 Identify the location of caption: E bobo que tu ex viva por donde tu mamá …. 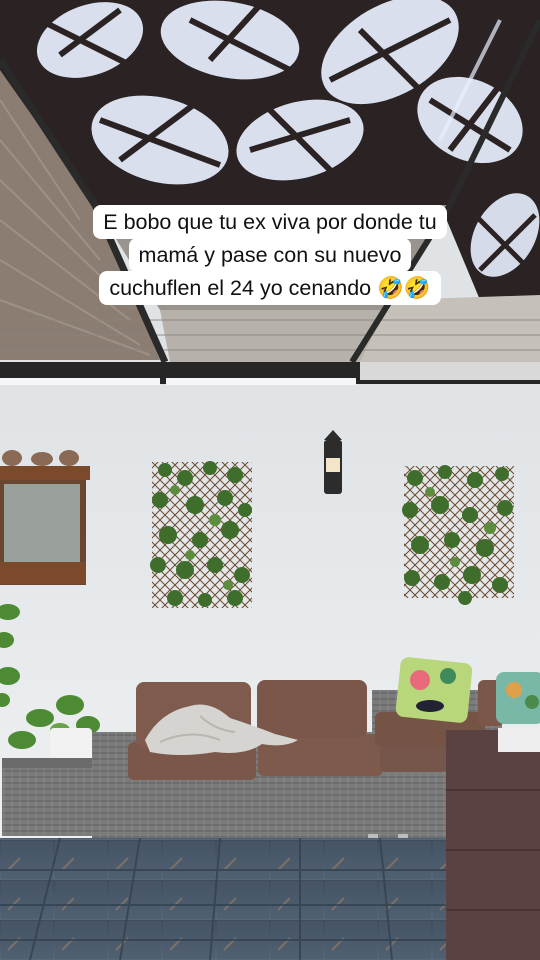
(270, 255).